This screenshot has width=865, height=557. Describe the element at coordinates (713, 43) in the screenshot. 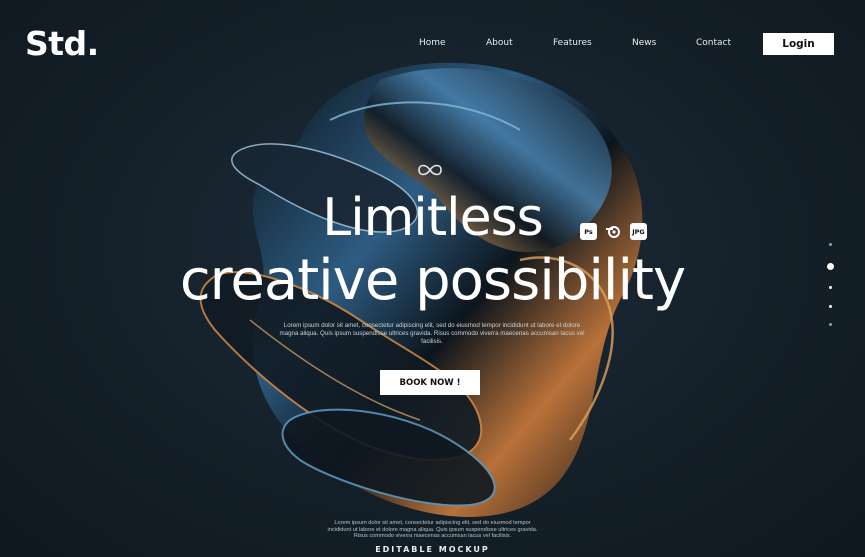

I see `nav-contact: Contact` at that location.